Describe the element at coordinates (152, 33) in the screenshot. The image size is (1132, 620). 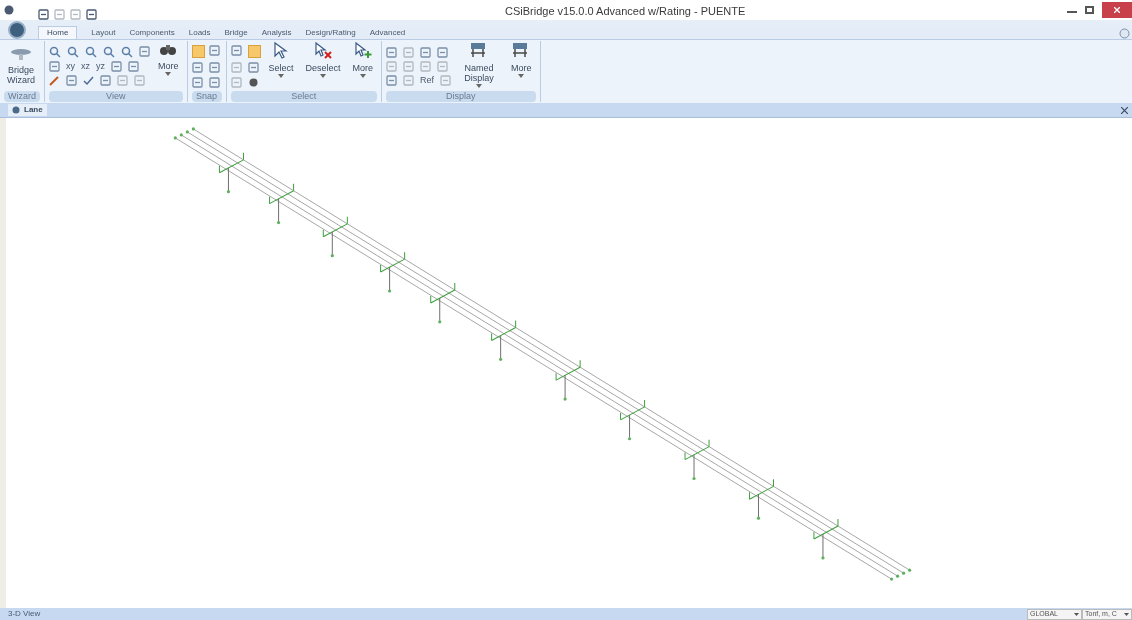
I see `ribbon-tab: Components` at that location.